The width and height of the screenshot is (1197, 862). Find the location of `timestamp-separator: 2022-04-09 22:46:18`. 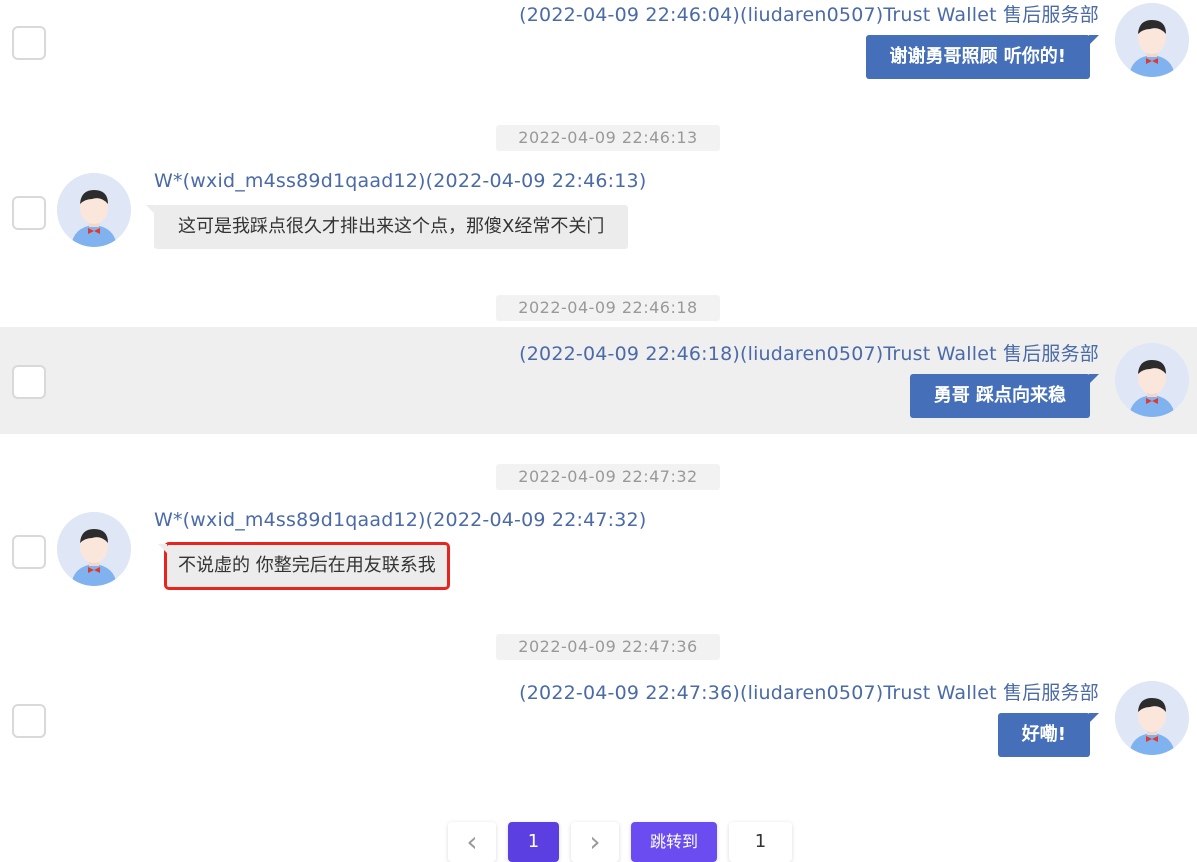

timestamp-separator: 2022-04-09 22:46:18 is located at coordinates (608, 308).